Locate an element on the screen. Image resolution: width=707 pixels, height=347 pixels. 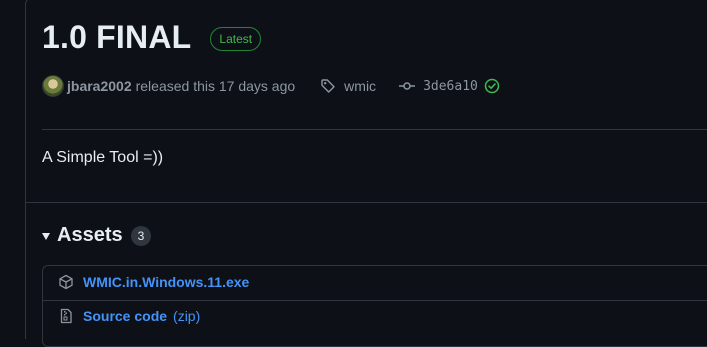
file-zip-icon is located at coordinates (66, 316).